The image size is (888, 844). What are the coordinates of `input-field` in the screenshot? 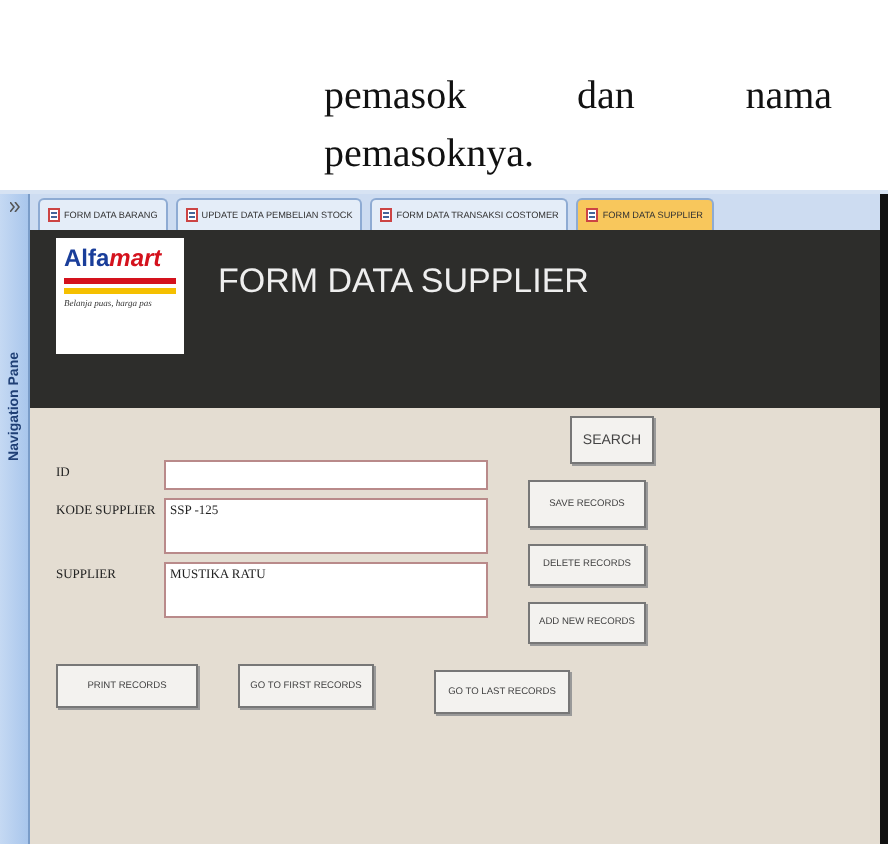 It's located at (326, 475).